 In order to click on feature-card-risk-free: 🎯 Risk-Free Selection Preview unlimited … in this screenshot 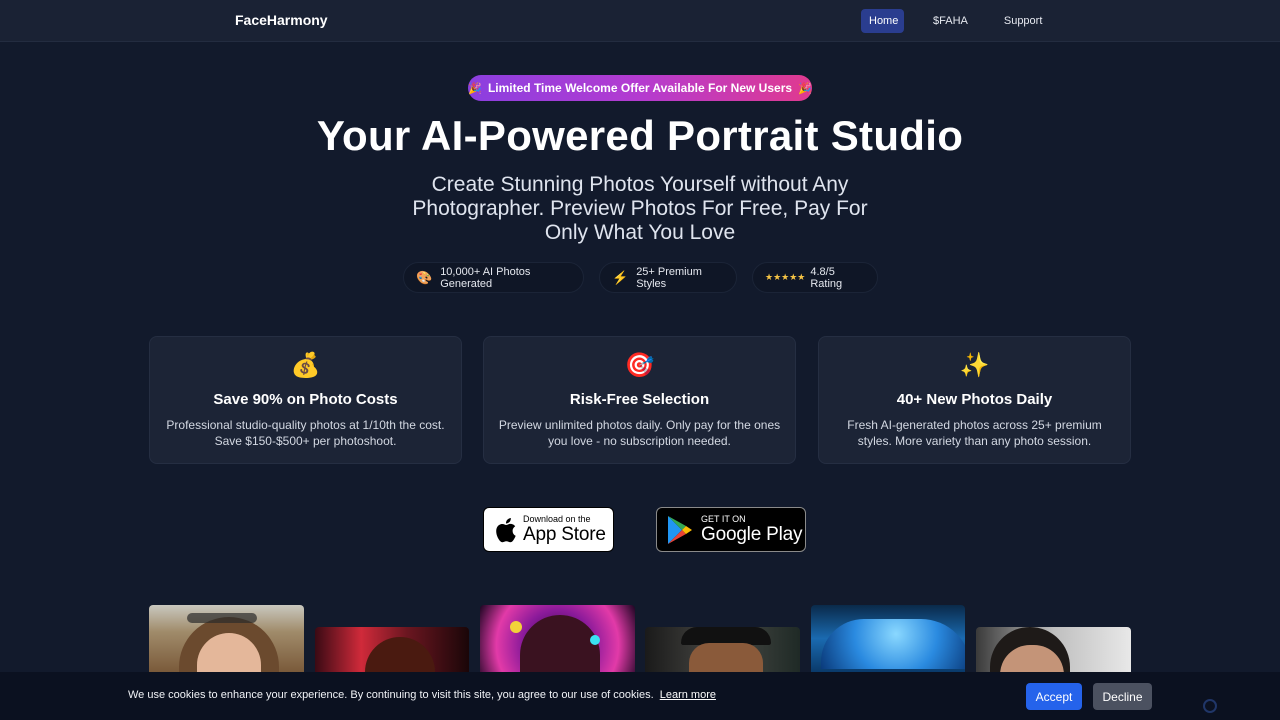, I will do `click(639, 400)`.